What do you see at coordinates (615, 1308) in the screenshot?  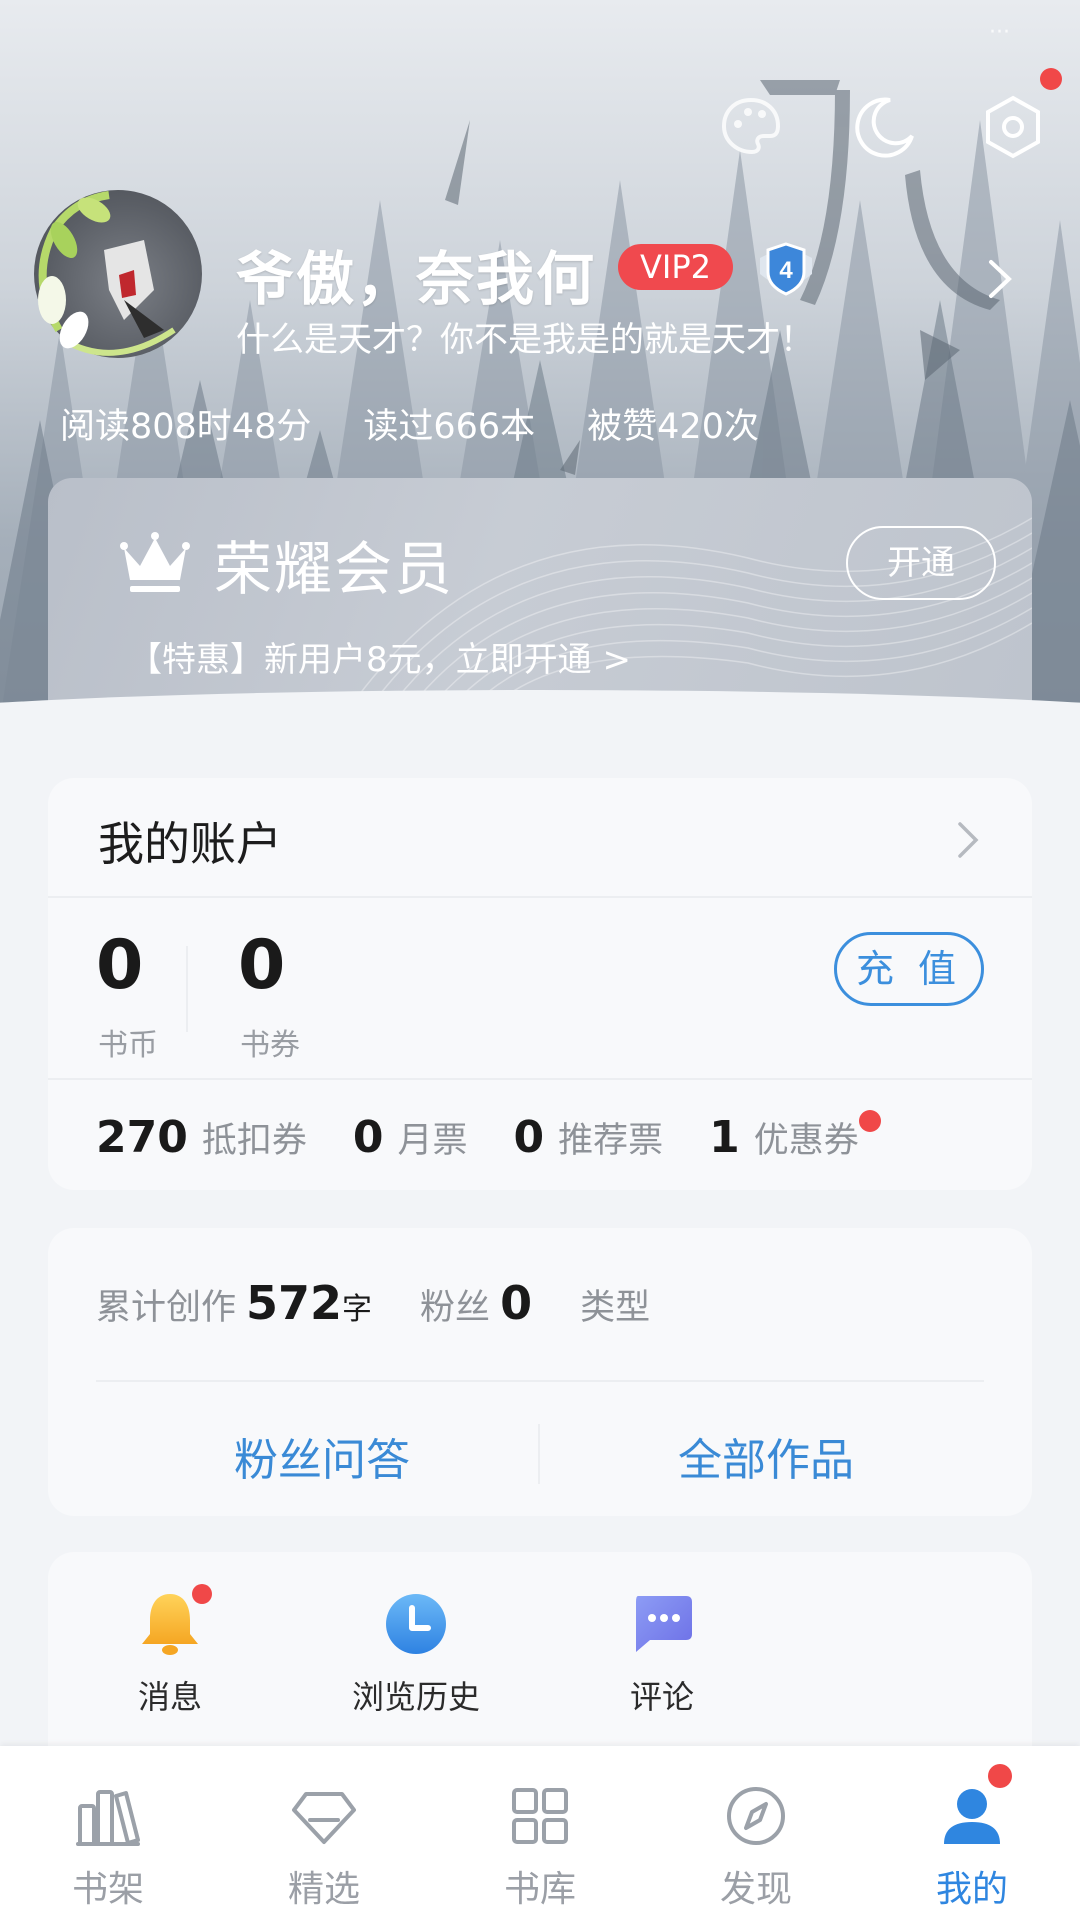 I see `type-label: 类型` at bounding box center [615, 1308].